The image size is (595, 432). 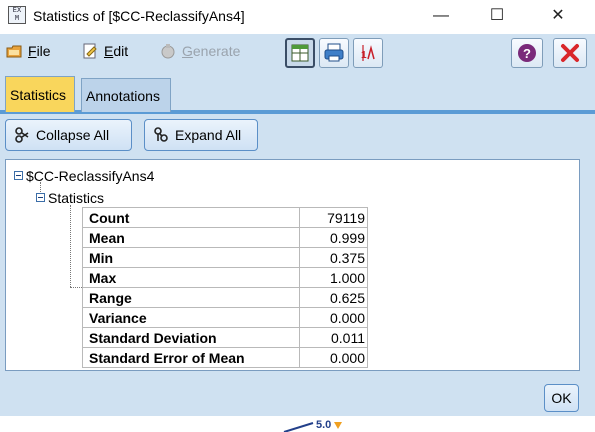 What do you see at coordinates (312, 427) in the screenshot?
I see `background-connector-icon` at bounding box center [312, 427].